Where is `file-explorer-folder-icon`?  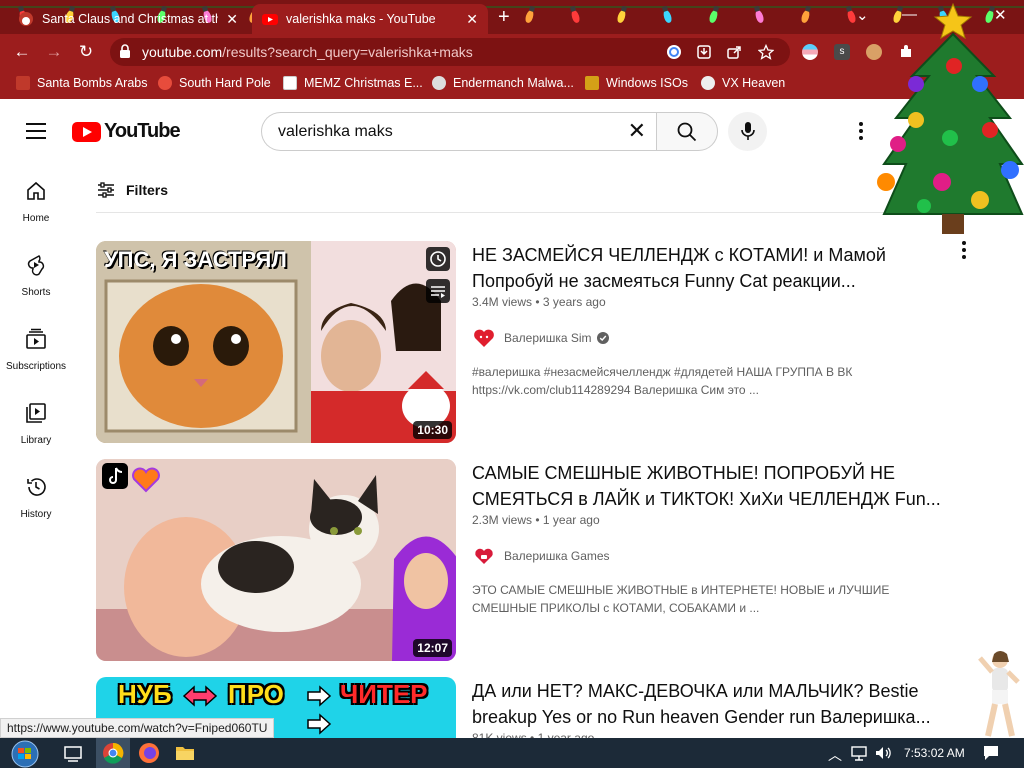 file-explorer-folder-icon is located at coordinates (185, 753).